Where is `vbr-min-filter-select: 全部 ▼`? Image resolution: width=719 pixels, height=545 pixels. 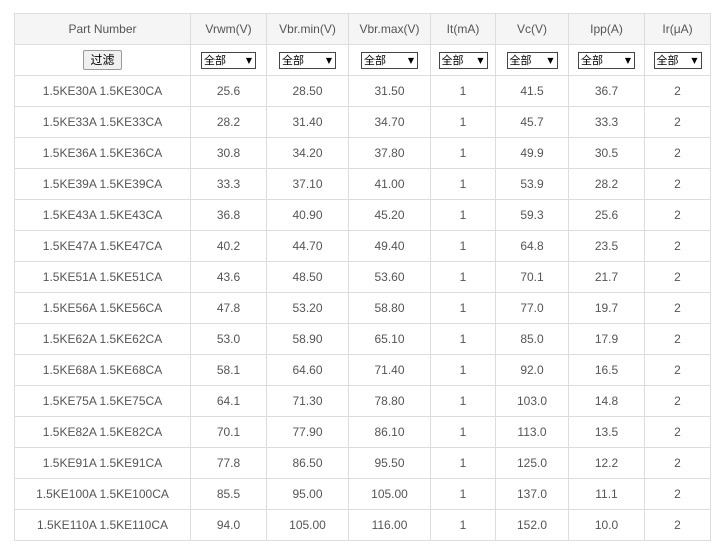
vbr-min-filter-select: 全部 ▼ is located at coordinates (307, 60).